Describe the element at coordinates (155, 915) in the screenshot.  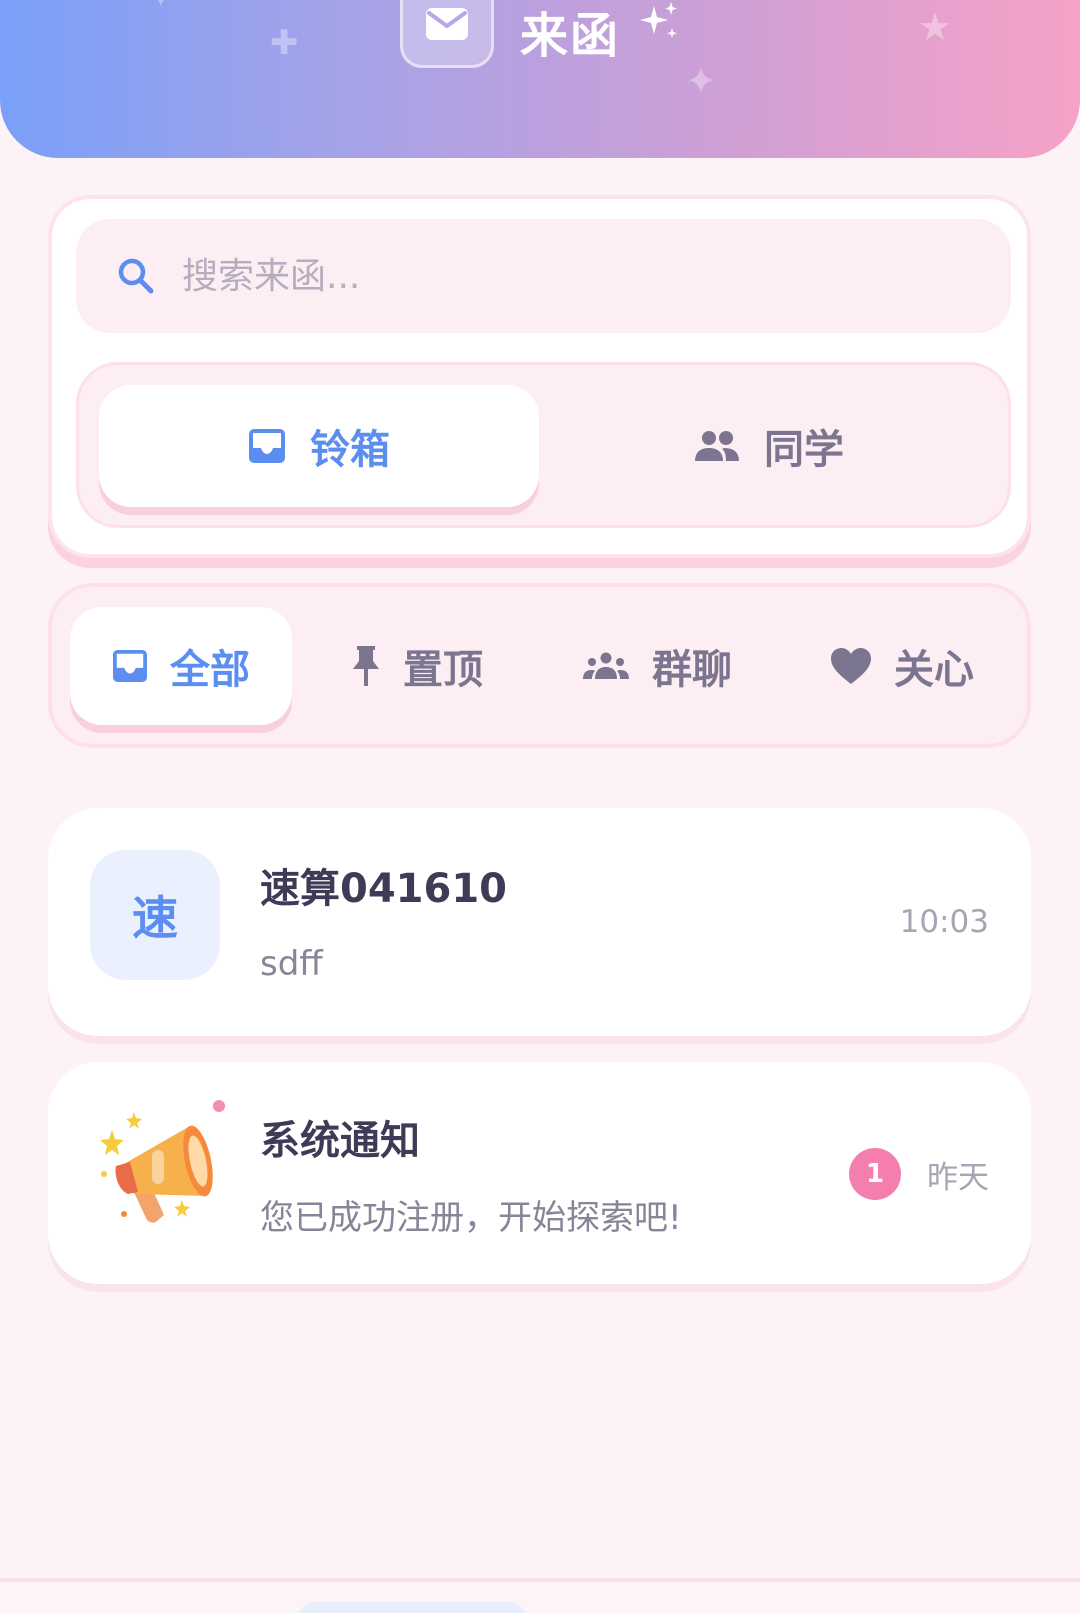
I see `avatar: 速` at that location.